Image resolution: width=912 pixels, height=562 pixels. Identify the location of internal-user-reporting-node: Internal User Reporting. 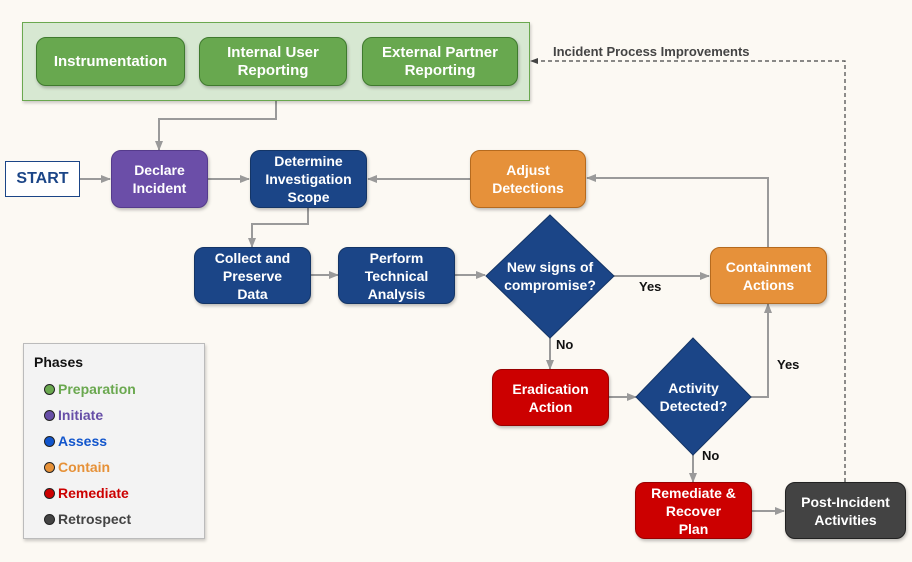
(273, 61).